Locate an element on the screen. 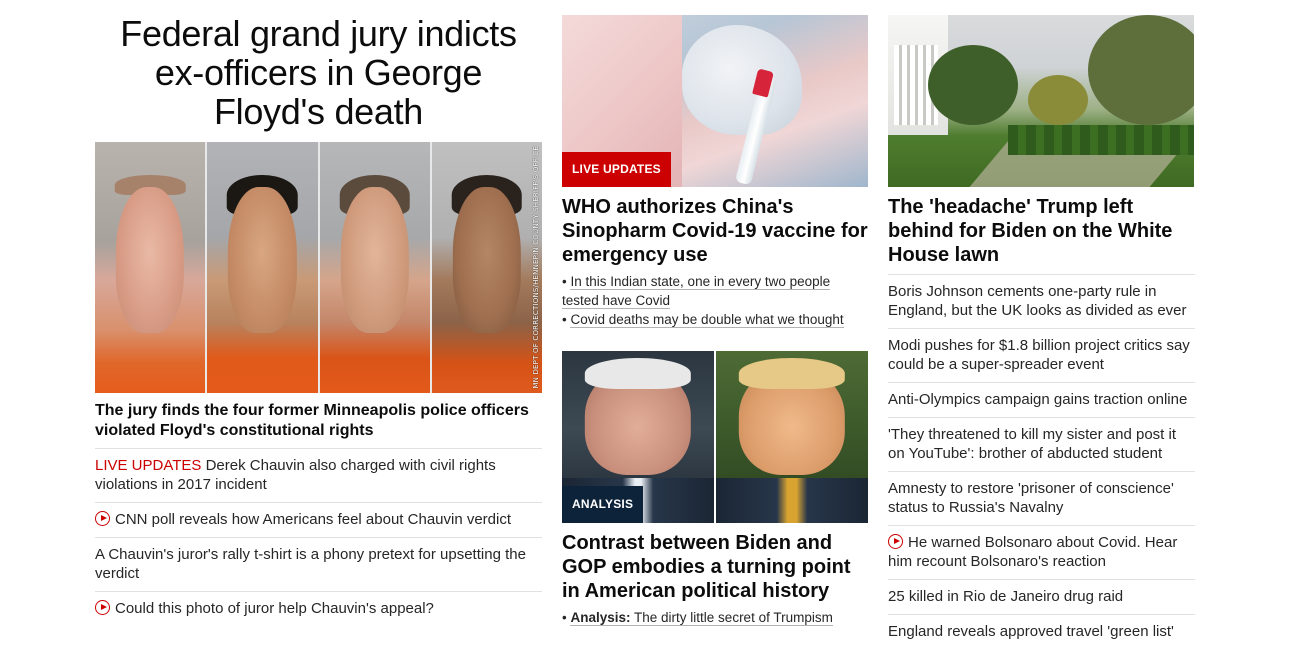 The image size is (1290, 661). live-updates-tag: LIVE UPDATES is located at coordinates (148, 465).